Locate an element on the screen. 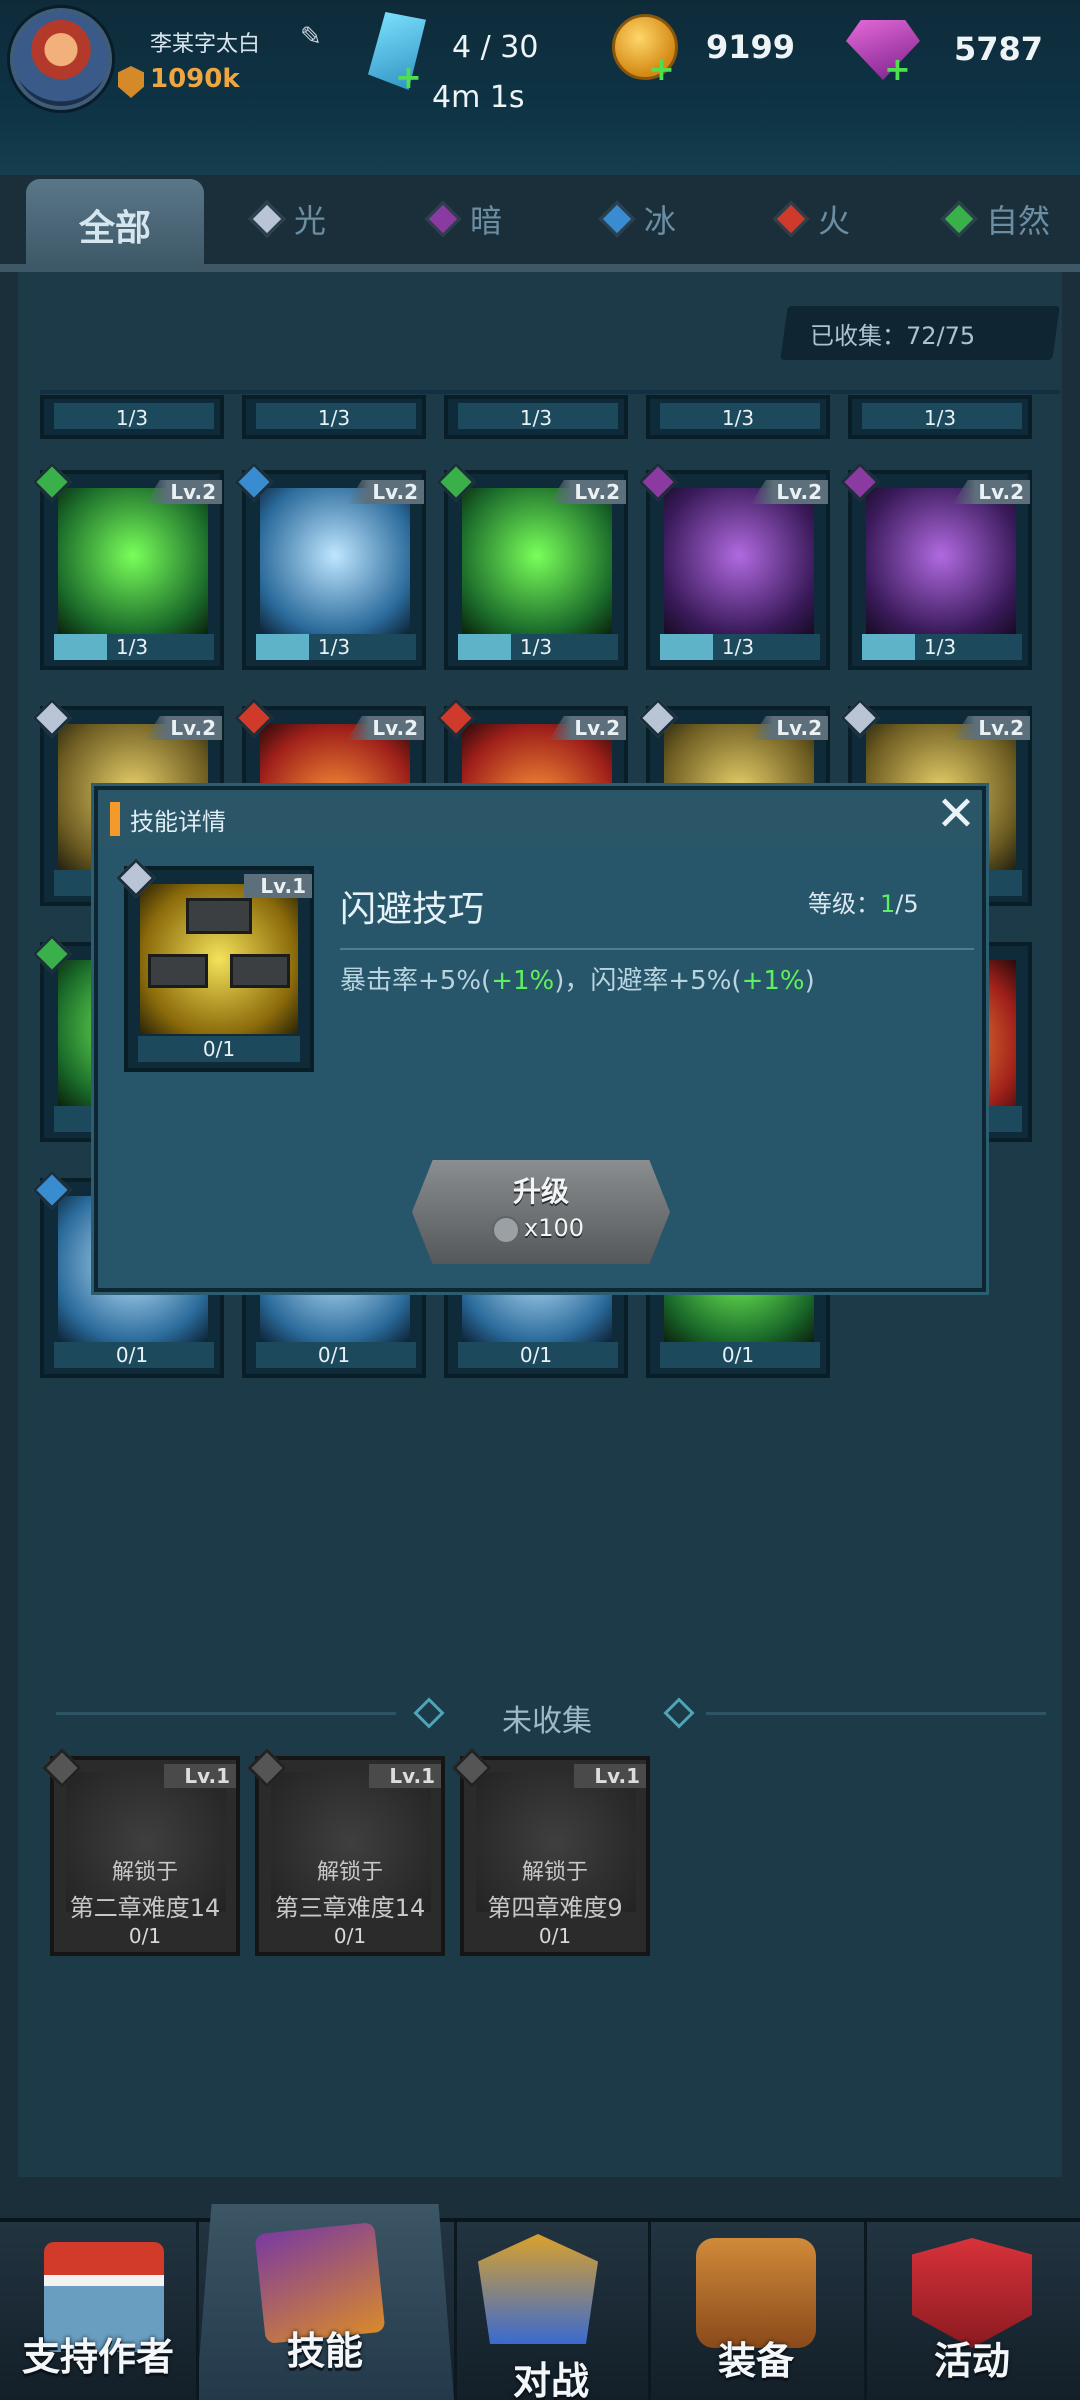 The height and width of the screenshot is (2400, 1080). tab-label: 自然 is located at coordinates (1017, 221).